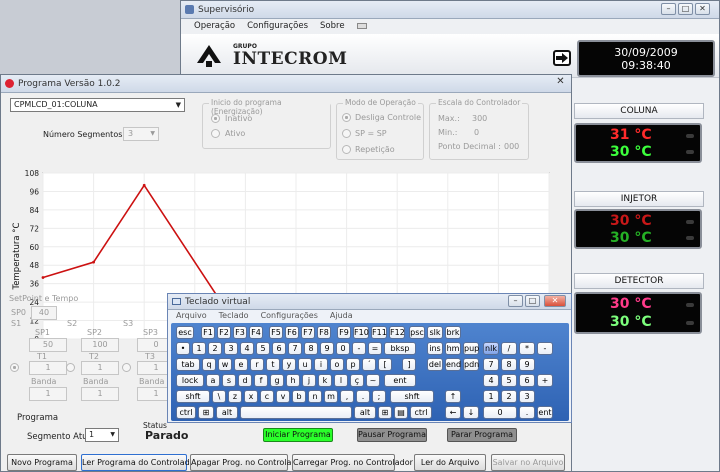 The width and height of the screenshot is (720, 472). I want to click on controller-select: CPMLCD_01:COLUNA ▼, so click(97, 105).